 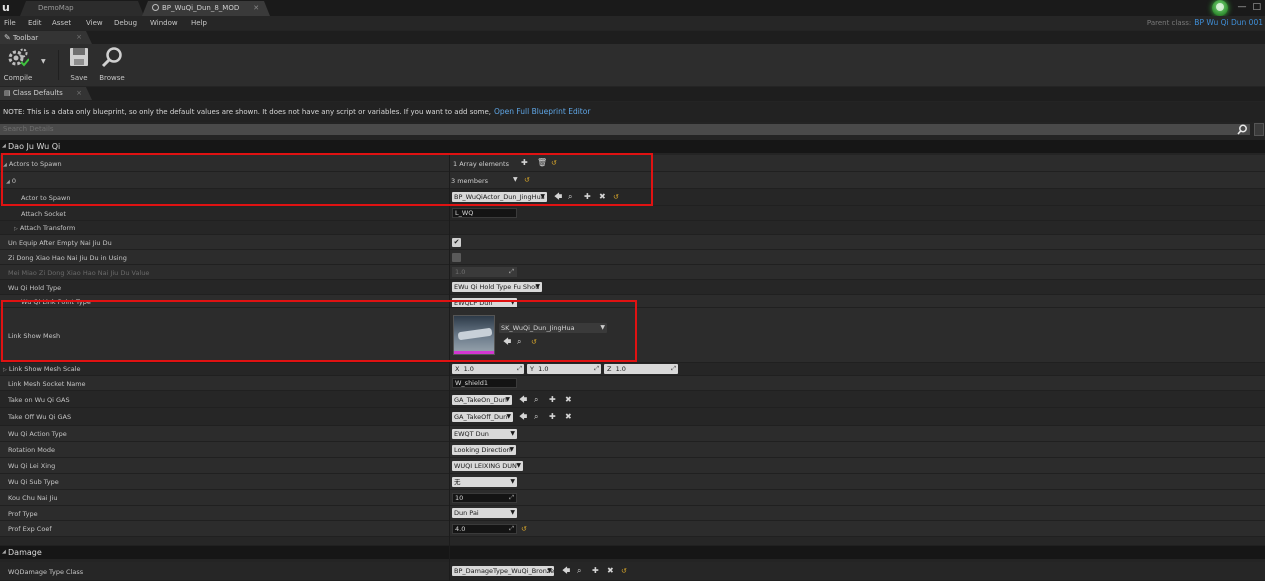 What do you see at coordinates (484, 498) in the screenshot?
I see `kou-chu-input: 10 ⤢` at bounding box center [484, 498].